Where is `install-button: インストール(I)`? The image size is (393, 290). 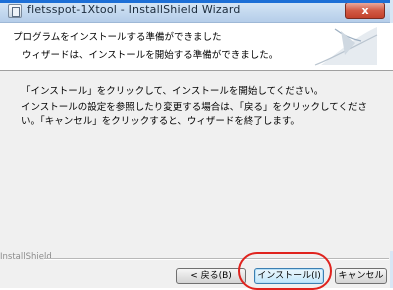
install-button: インストール(I) is located at coordinates (289, 276).